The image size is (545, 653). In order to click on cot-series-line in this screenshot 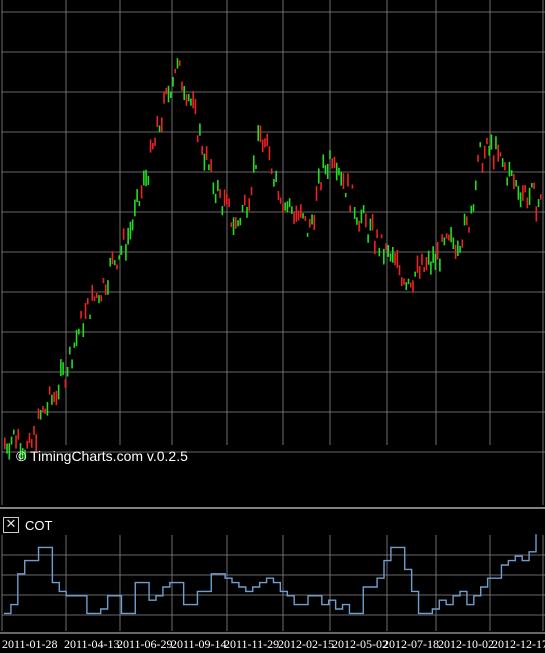, I will do `click(270, 574)`.